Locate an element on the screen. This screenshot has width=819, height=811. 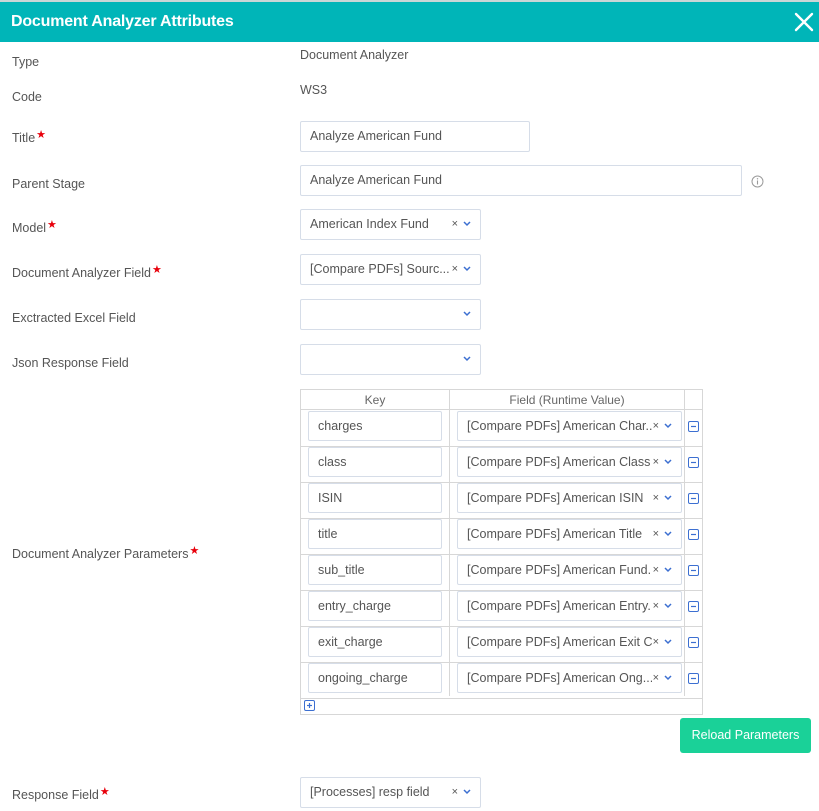
document-analyzer-field-label-text: Document Analyzer Field is located at coordinates (81, 273).